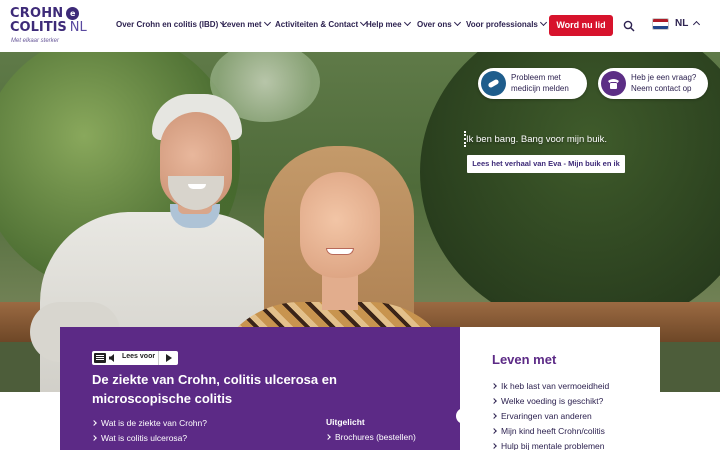 The image size is (720, 450). I want to click on logo-tagline: Met elkaar sterker, so click(35, 41).